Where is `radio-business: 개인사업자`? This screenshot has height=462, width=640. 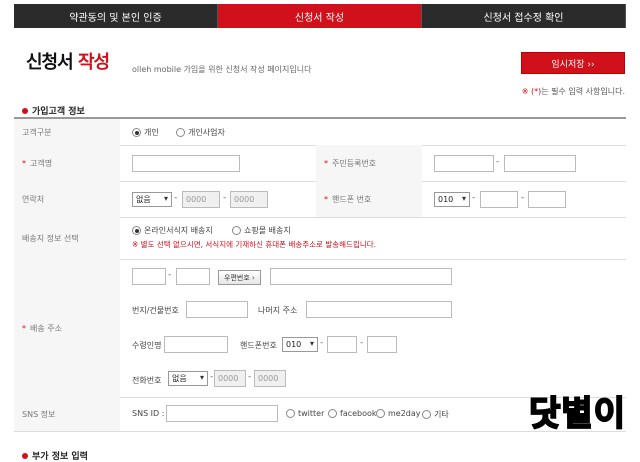 radio-business: 개인사업자 is located at coordinates (200, 132).